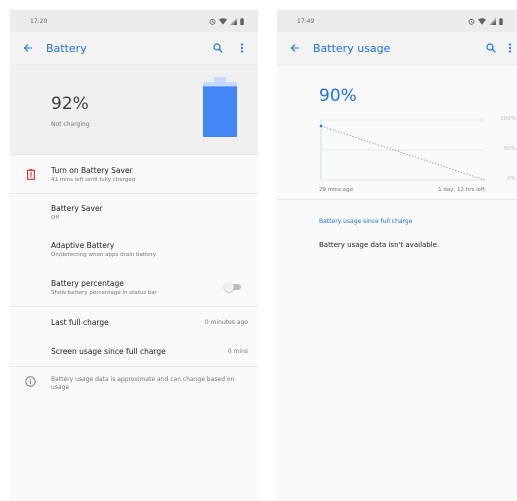 Image resolution: width=517 pixels, height=501 pixels. What do you see at coordinates (366, 221) in the screenshot?
I see `usage-section-title: Battery usage since full charge` at bounding box center [366, 221].